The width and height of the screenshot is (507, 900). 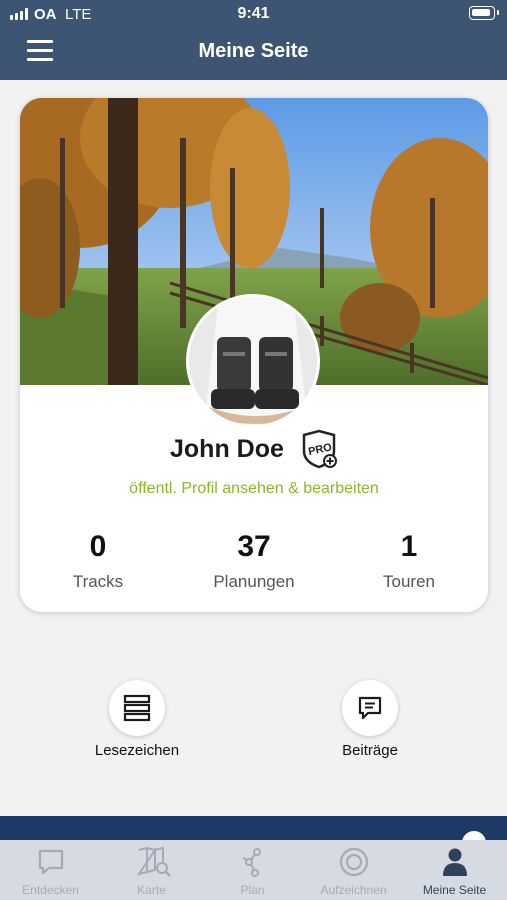 I want to click on name-row: John Doe PRO, so click(x=254, y=451).